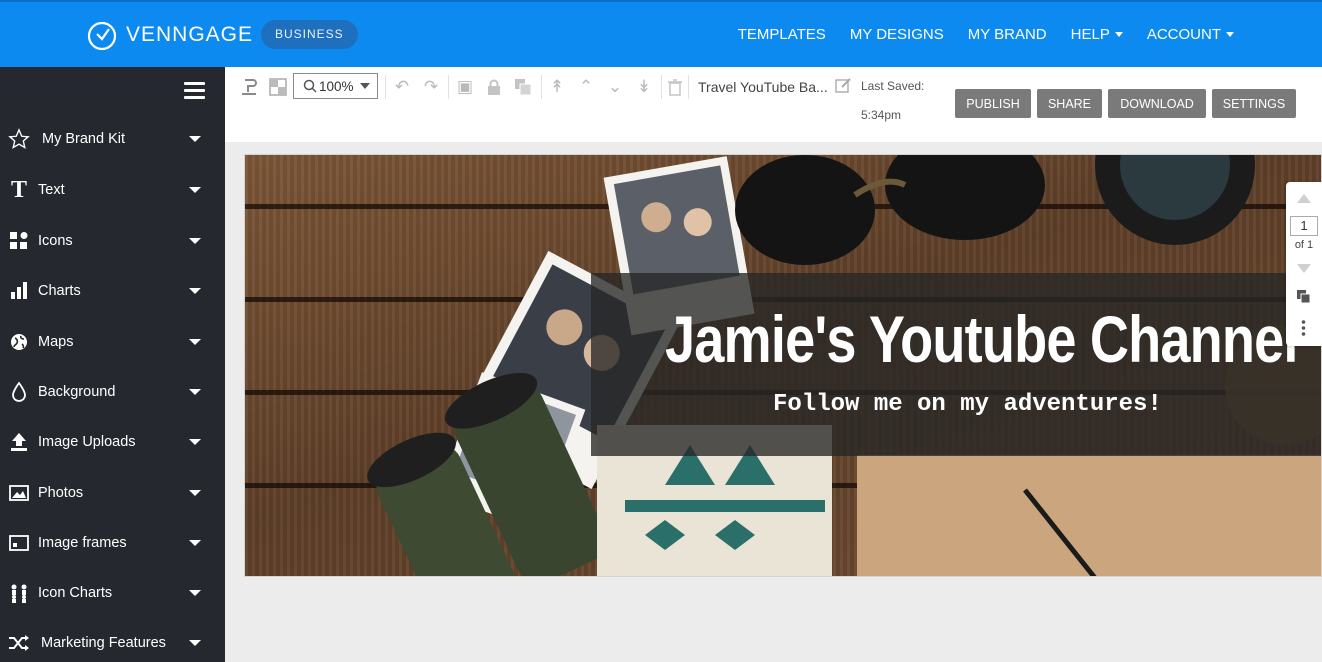 The height and width of the screenshot is (662, 1322). What do you see at coordinates (310, 86) in the screenshot?
I see `magnifier-icon` at bounding box center [310, 86].